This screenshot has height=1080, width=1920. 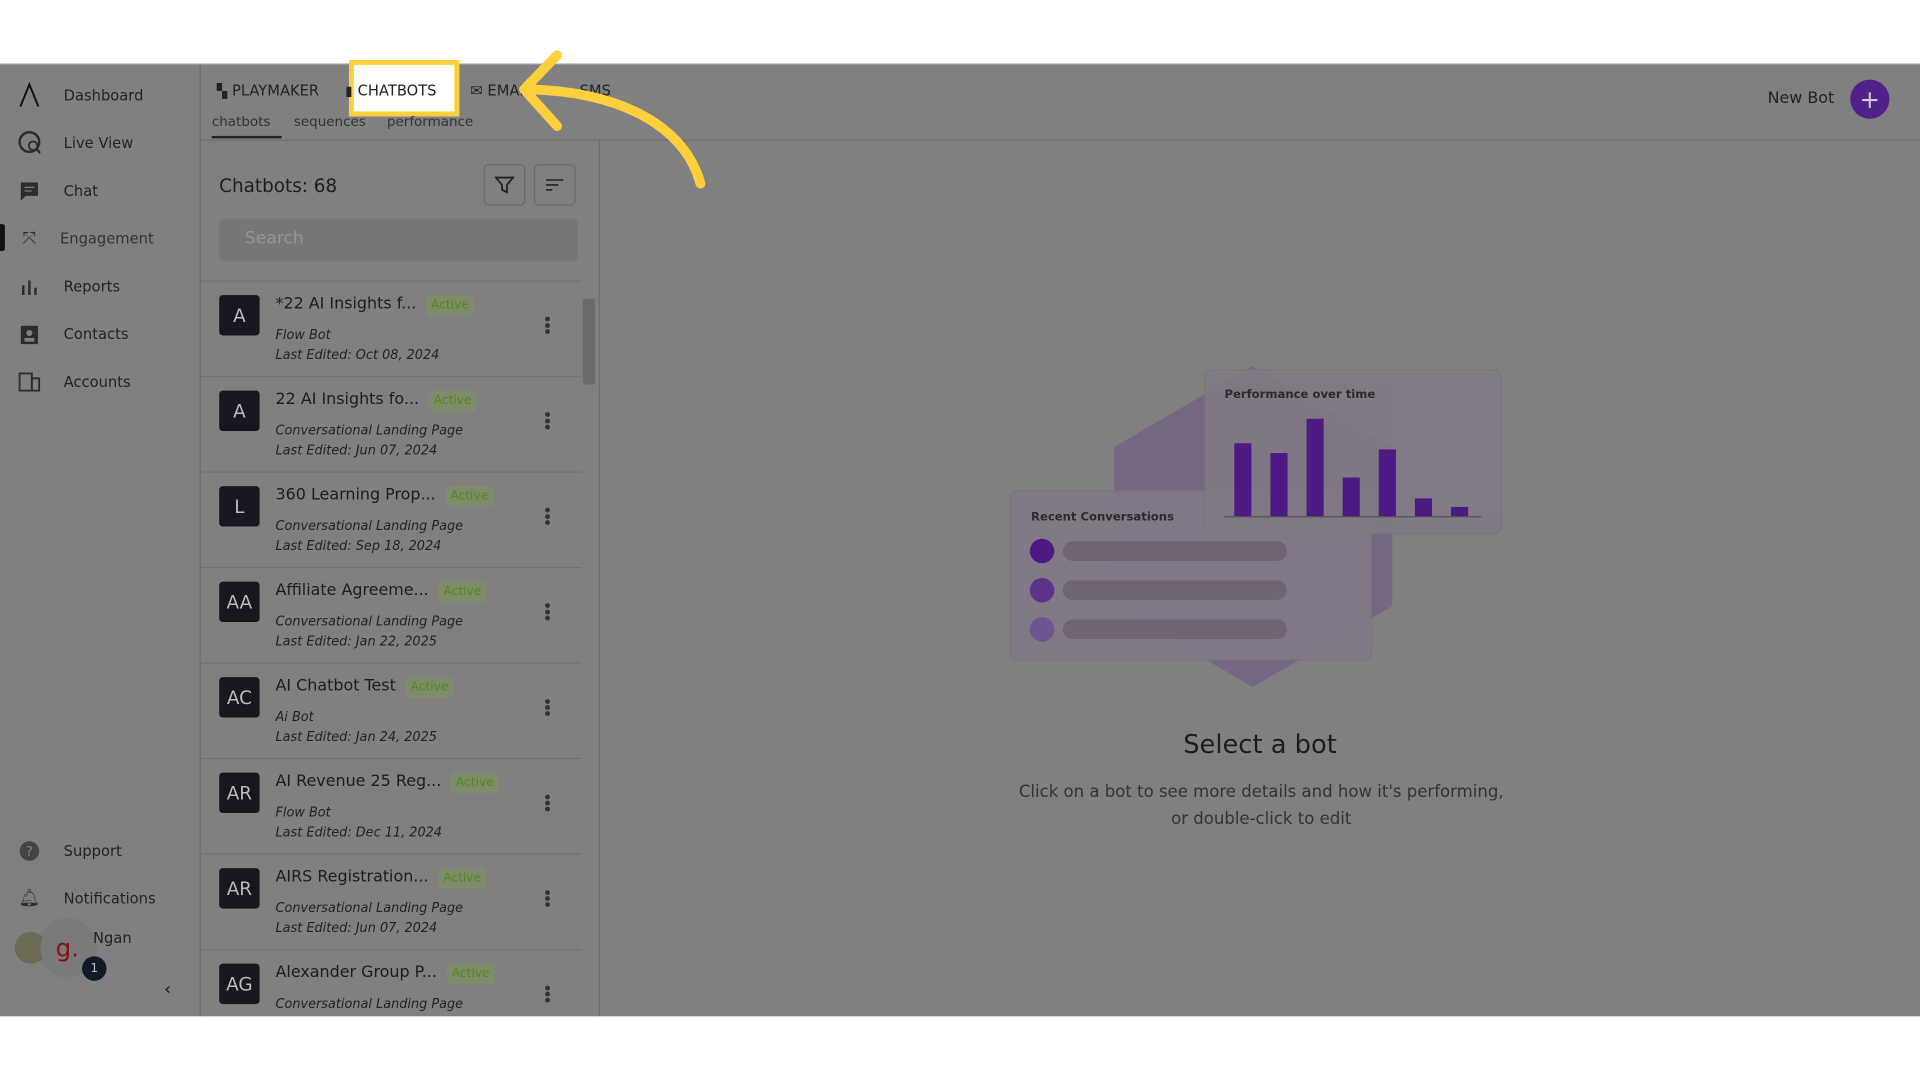 What do you see at coordinates (222, 90) in the screenshot?
I see `playmaker-icon: ▚` at bounding box center [222, 90].